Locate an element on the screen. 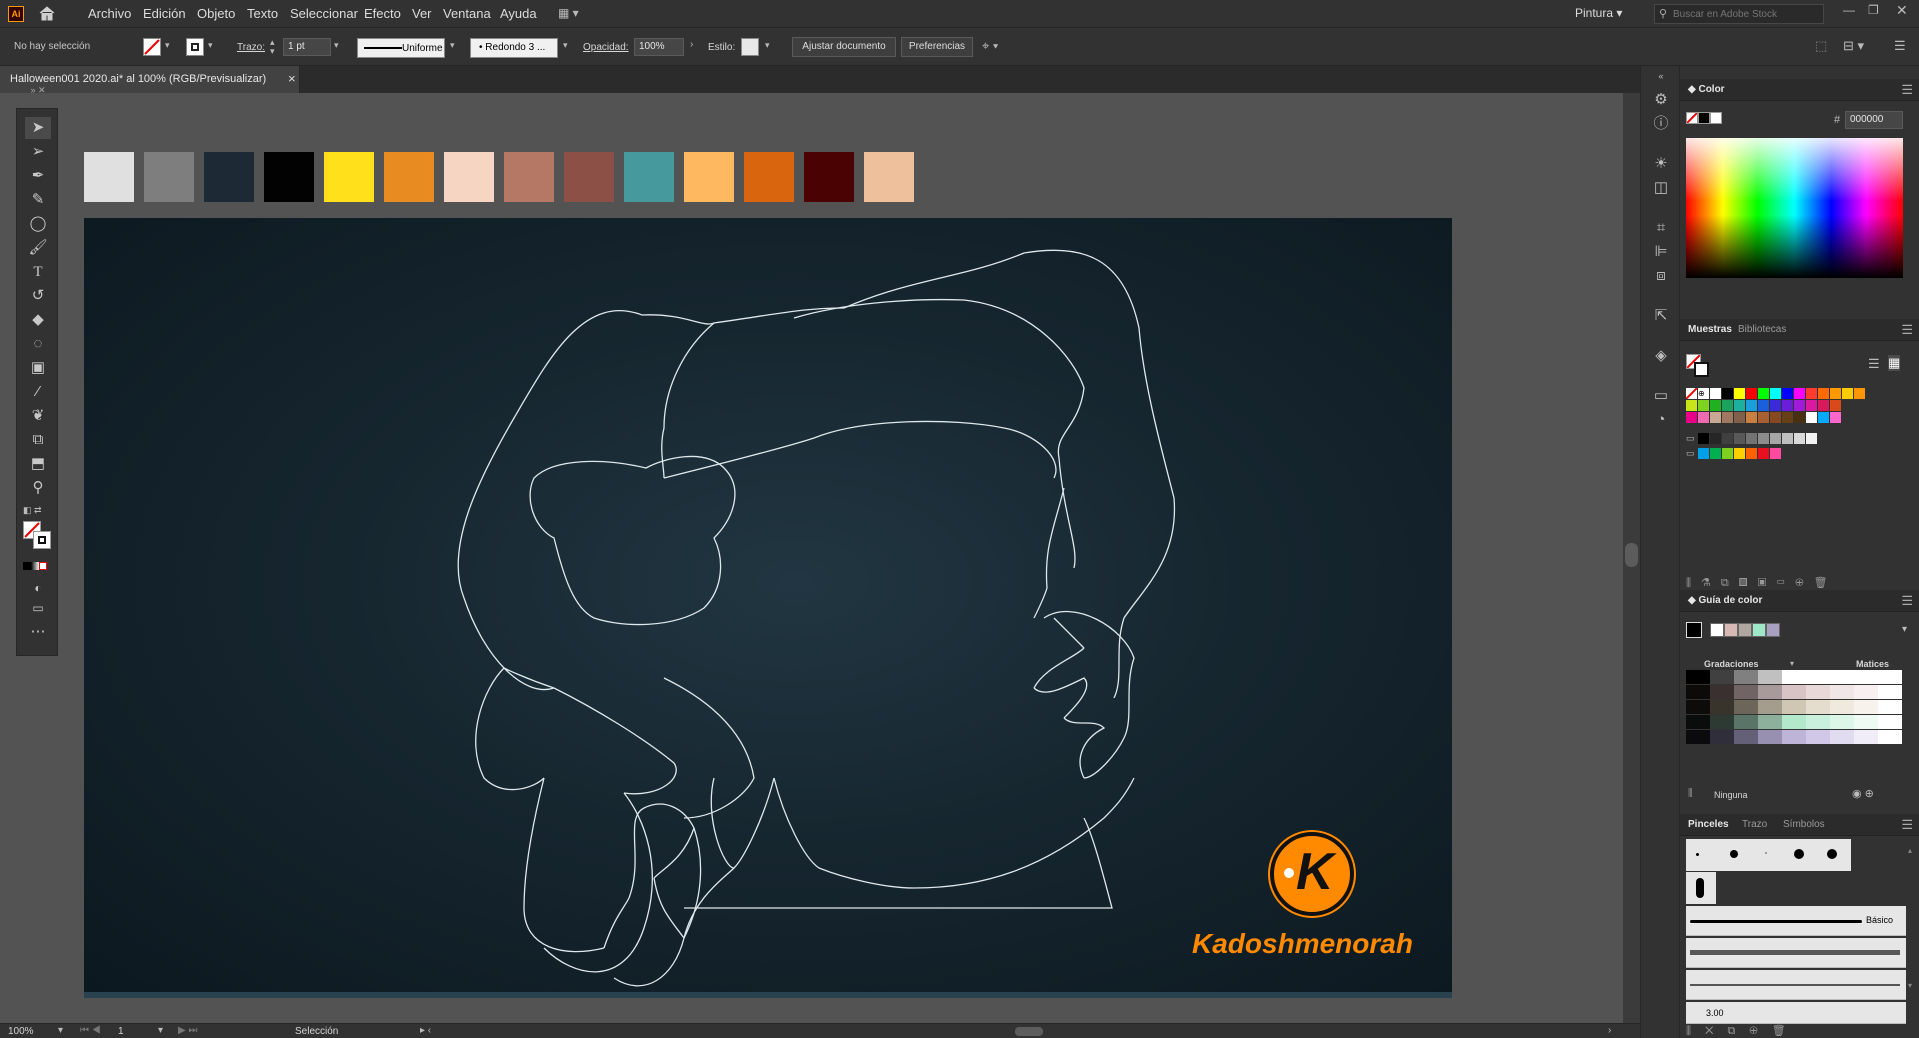  panel-scrollbar: ▴ ▾ is located at coordinates (1912, 936).